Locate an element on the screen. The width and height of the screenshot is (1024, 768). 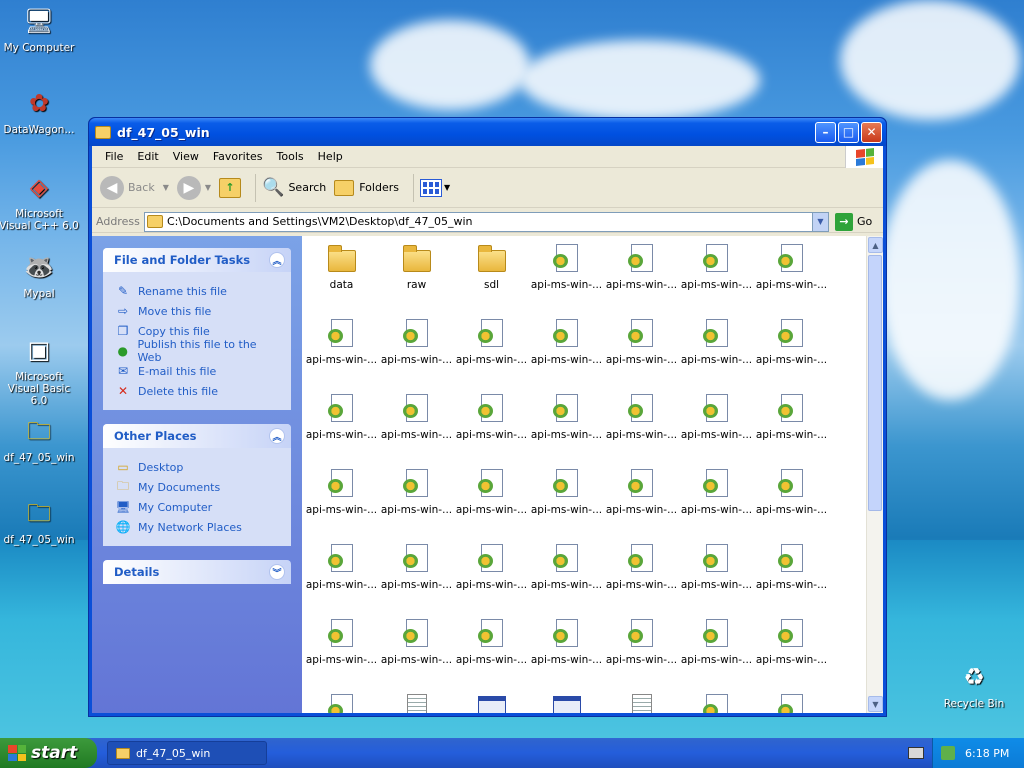
desktop-icon-my-computer: 🖥 My Computer is located at coordinates (39, 29).